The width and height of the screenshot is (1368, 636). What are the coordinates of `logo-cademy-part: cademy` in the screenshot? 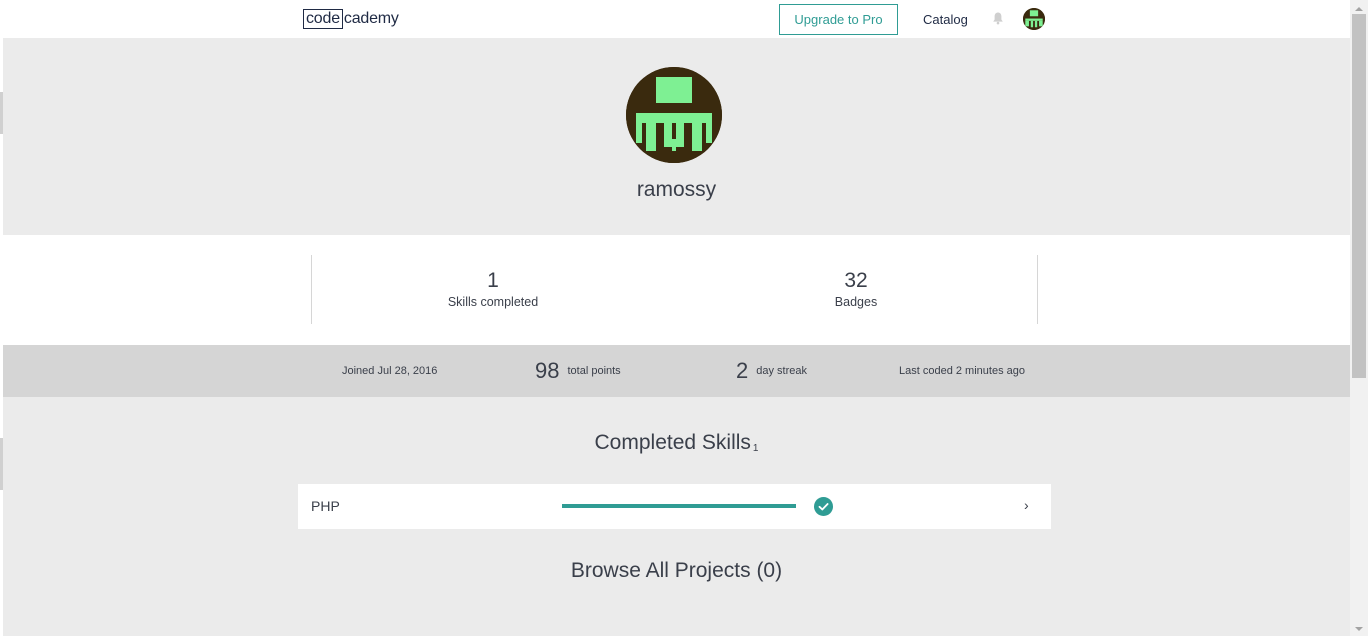 It's located at (371, 18).